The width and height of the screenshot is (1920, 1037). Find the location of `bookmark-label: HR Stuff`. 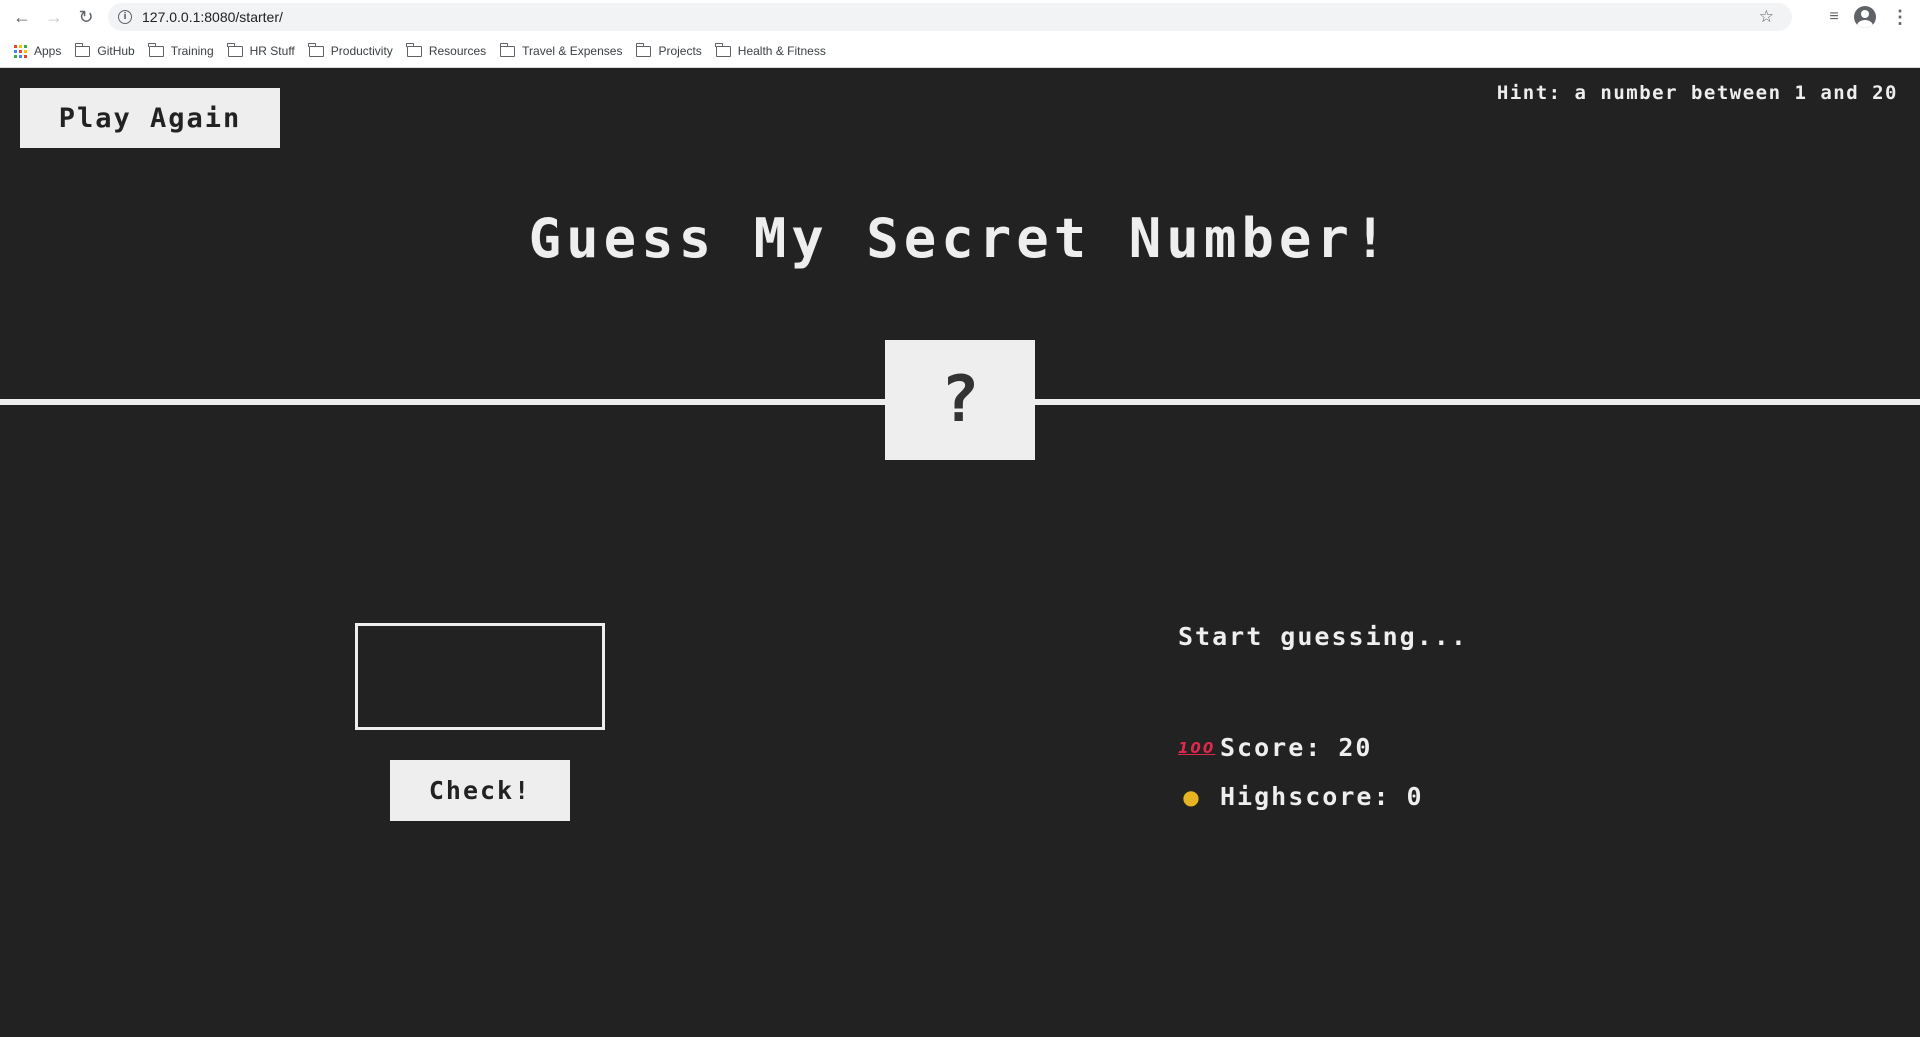

bookmark-label: HR Stuff is located at coordinates (272, 51).